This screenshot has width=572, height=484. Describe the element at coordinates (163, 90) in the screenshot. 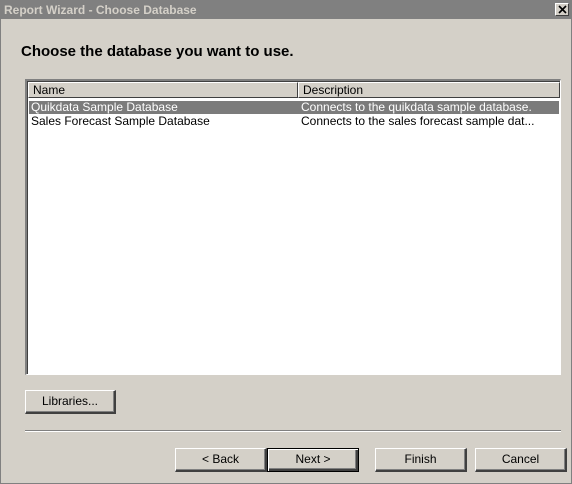

I see `column-header-name: Name` at that location.